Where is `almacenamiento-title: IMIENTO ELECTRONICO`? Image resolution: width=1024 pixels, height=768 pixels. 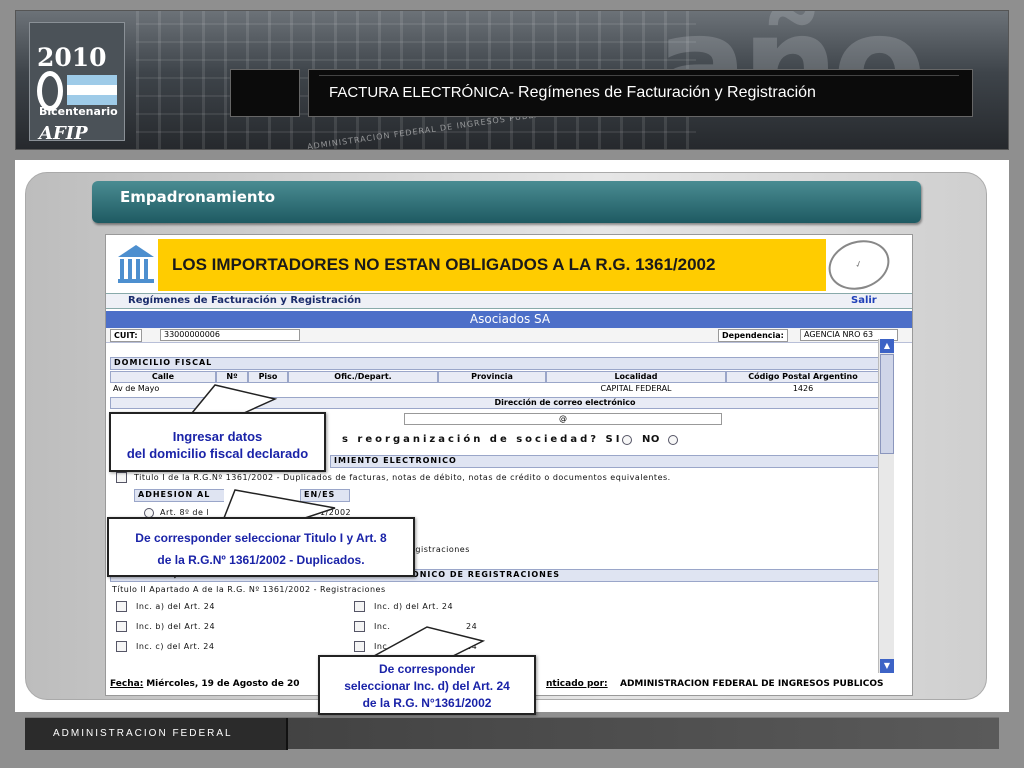 almacenamiento-title: IMIENTO ELECTRONICO is located at coordinates (605, 461).